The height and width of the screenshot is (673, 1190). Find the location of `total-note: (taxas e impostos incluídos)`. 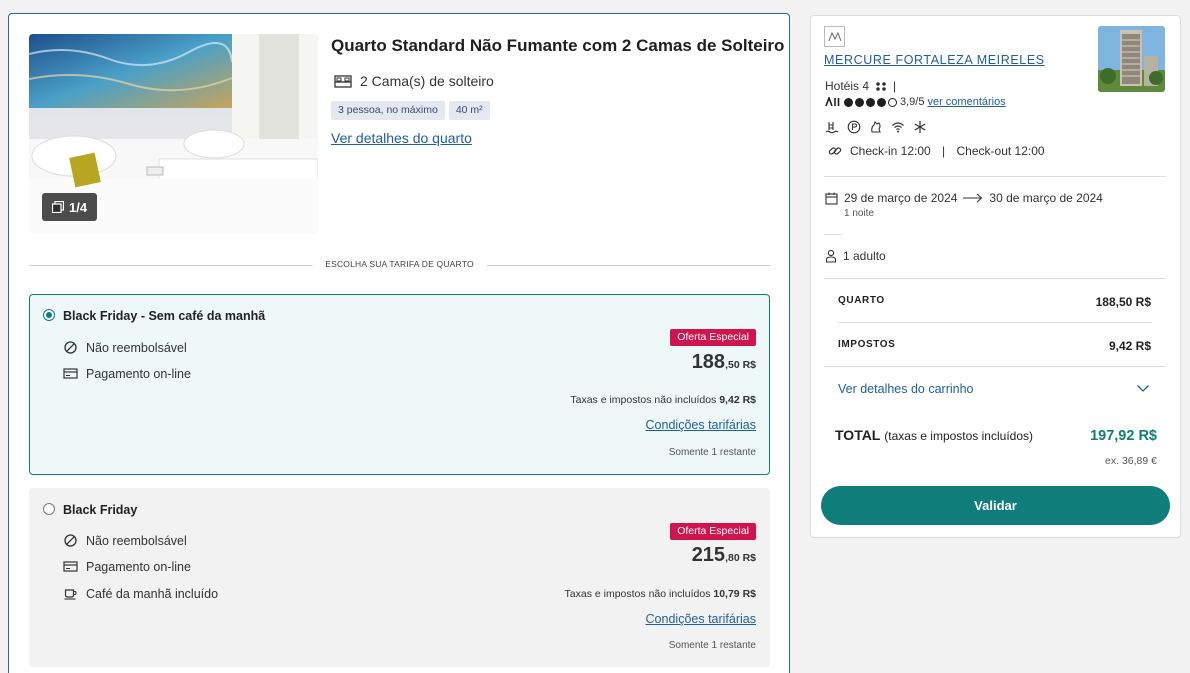

total-note: (taxas e impostos incluídos) is located at coordinates (958, 436).